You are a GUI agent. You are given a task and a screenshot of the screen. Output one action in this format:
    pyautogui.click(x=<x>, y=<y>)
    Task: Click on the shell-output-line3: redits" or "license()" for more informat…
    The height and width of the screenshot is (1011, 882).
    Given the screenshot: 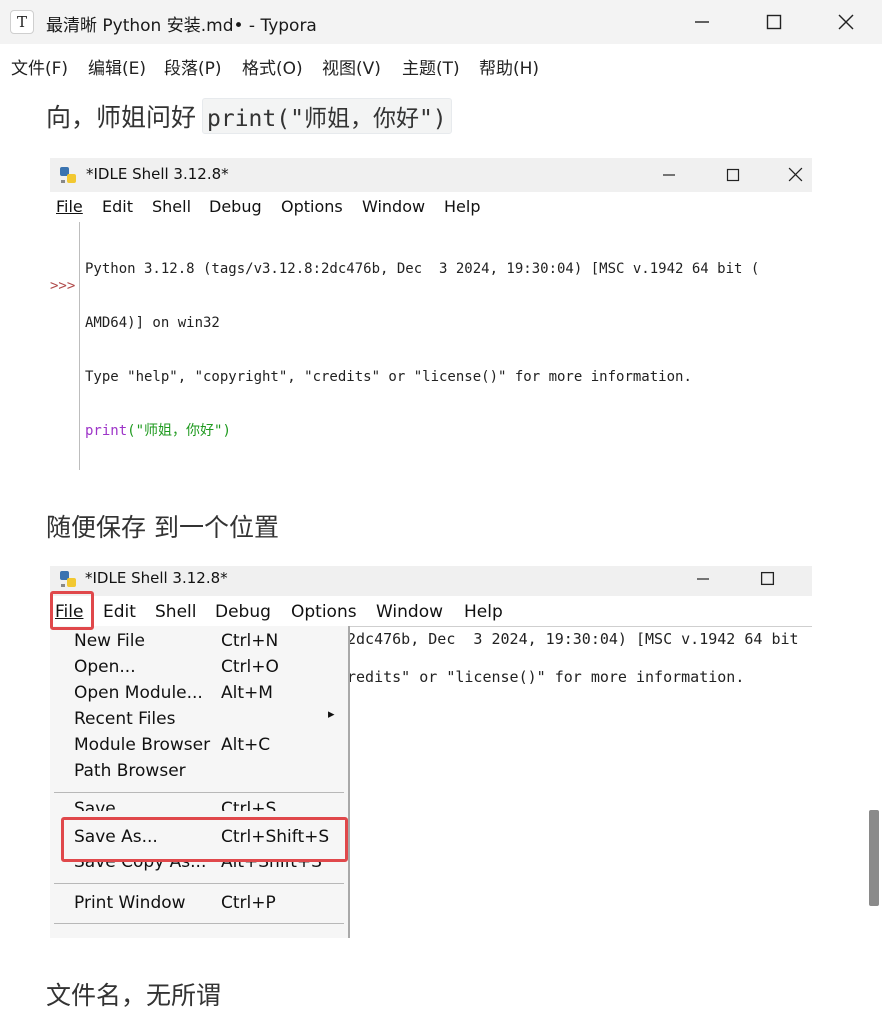 What is the action you would take?
    pyautogui.click(x=546, y=677)
    